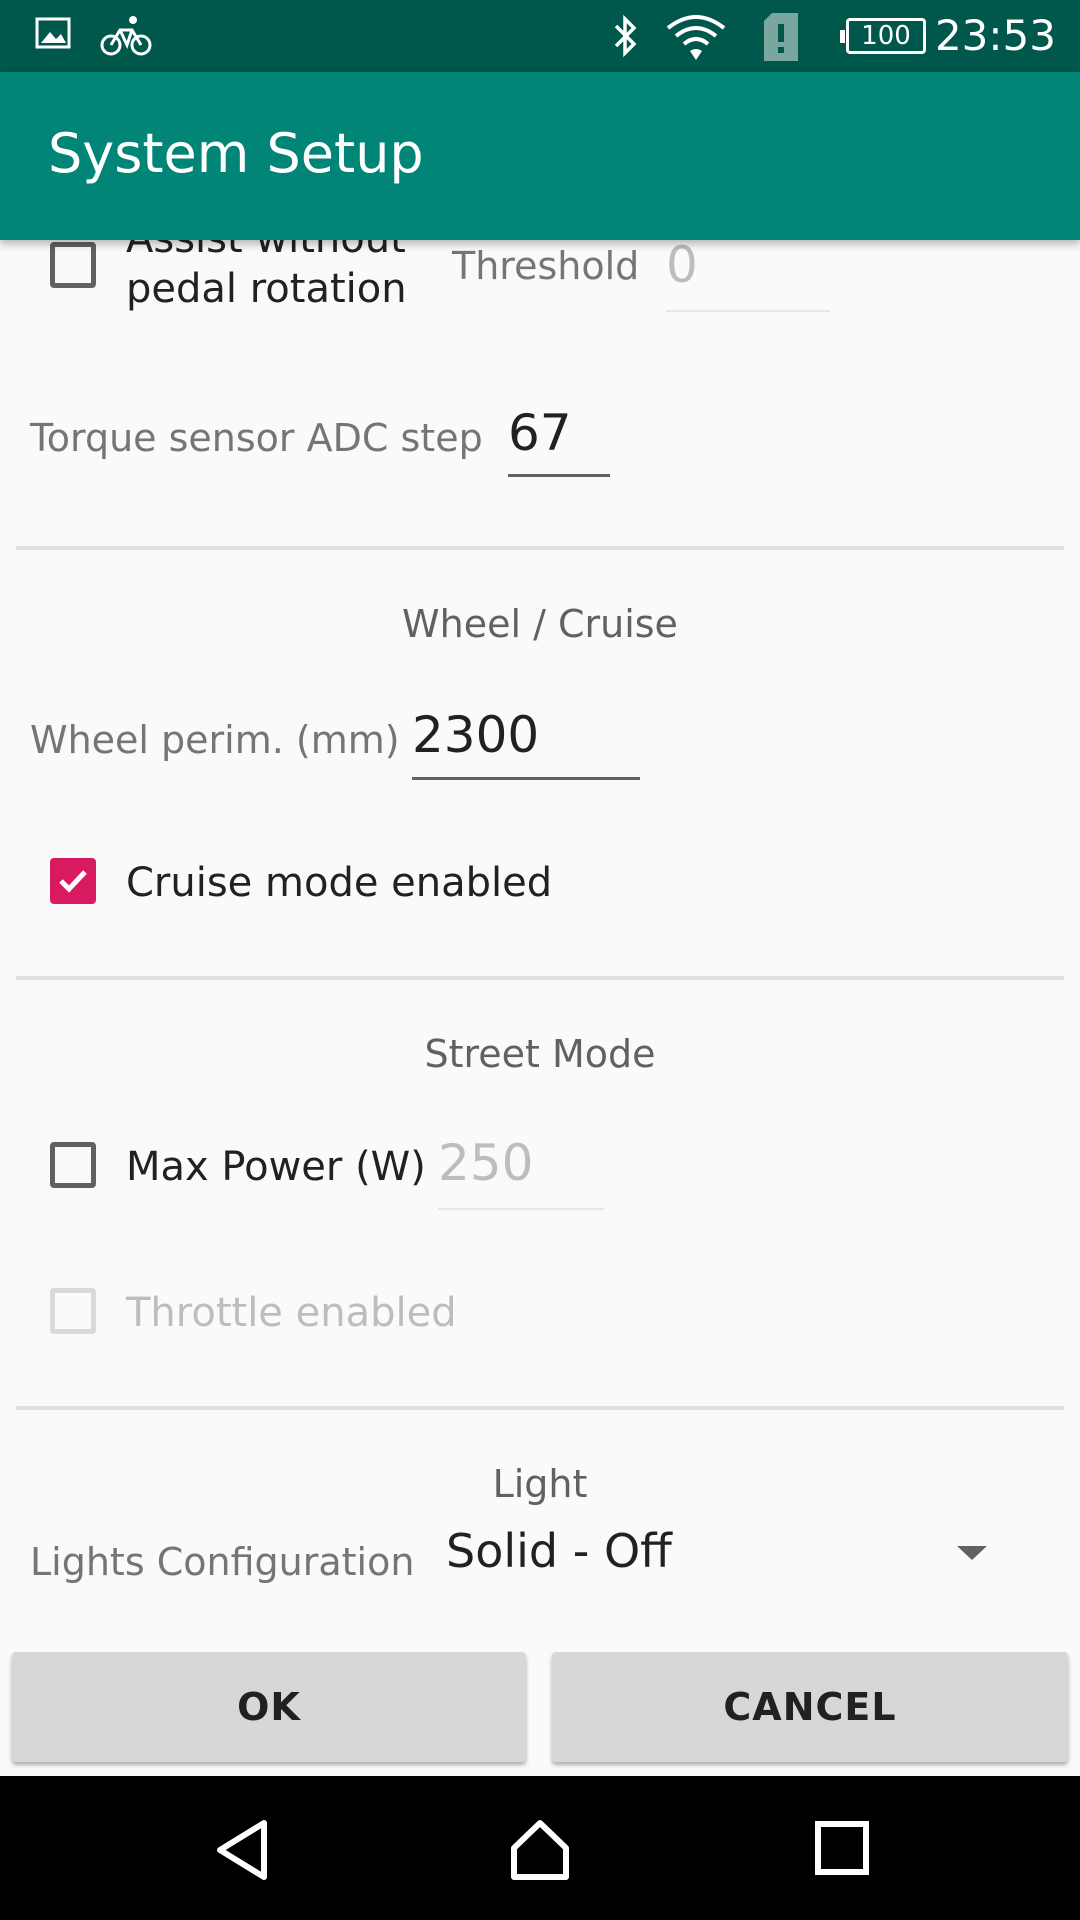 The image size is (1080, 1920). What do you see at coordinates (781, 39) in the screenshot?
I see `sim-alert-icon` at bounding box center [781, 39].